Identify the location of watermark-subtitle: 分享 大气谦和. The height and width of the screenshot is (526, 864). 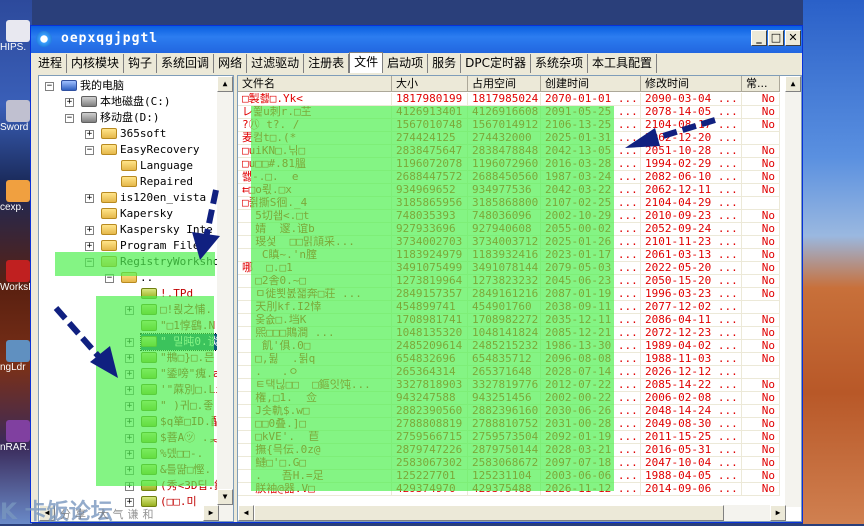
(109, 514).